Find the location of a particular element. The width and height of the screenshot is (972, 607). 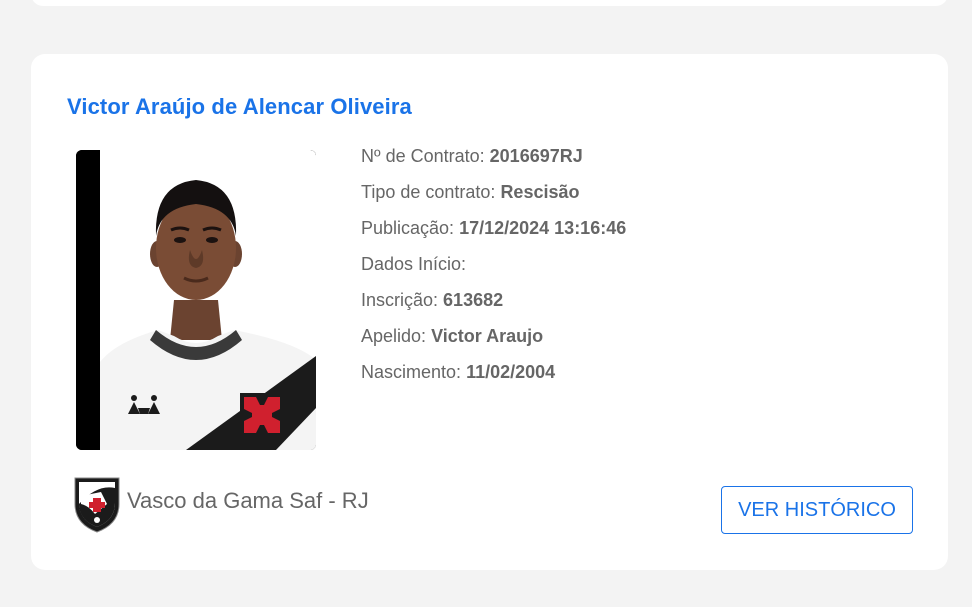

detail-contract-type: Tipo de contrato: Rescisão is located at coordinates (470, 192).